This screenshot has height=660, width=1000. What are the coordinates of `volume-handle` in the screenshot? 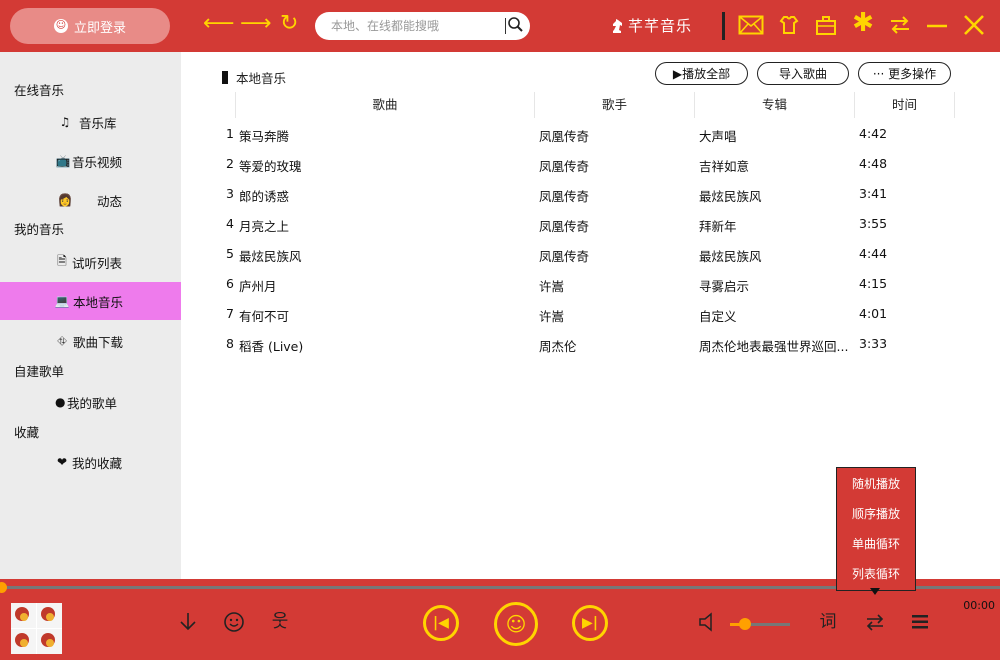 It's located at (745, 624).